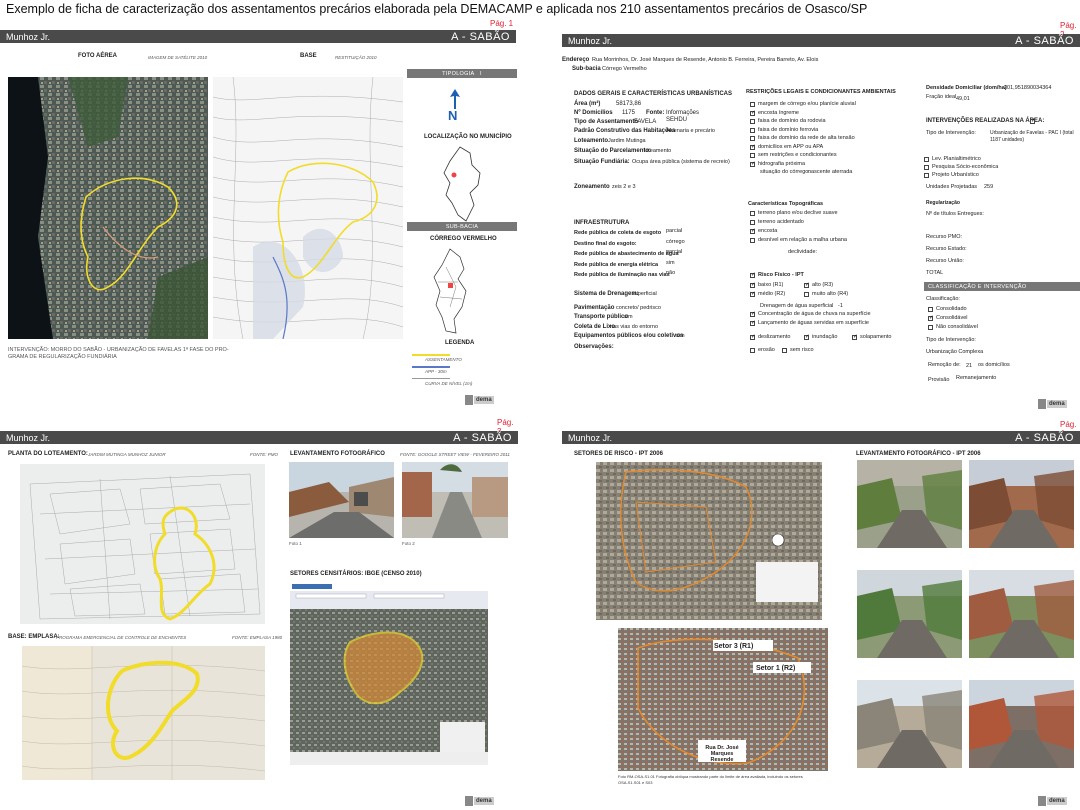 This screenshot has height=810, width=1080. Describe the element at coordinates (431, 355) in the screenshot. I see `legend-swatch-assent` at that location.